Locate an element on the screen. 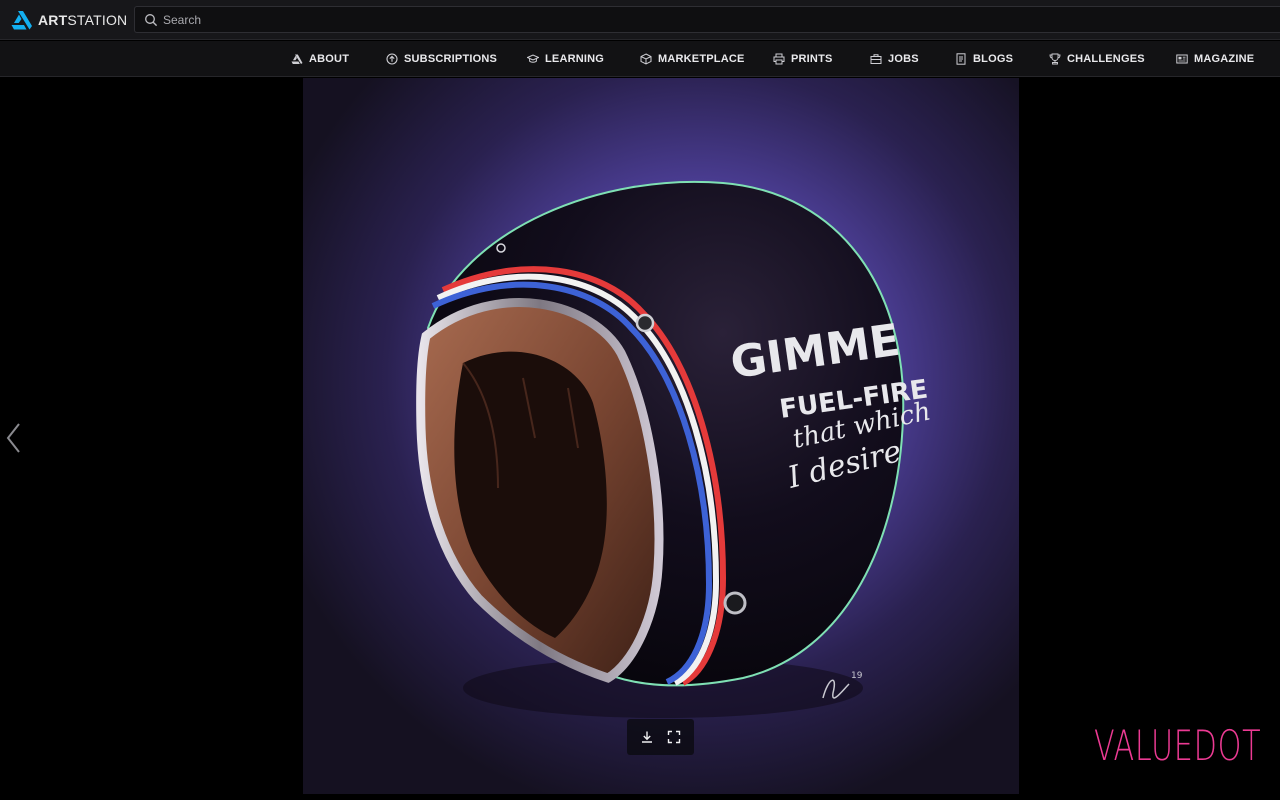  nav-item-subscriptions: SUBSCRIPTIONS is located at coordinates (441, 59).